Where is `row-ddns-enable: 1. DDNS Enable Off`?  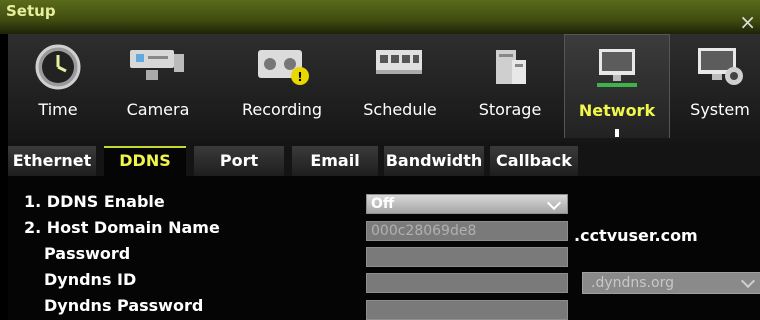
row-ddns-enable: 1. DDNS Enable Off is located at coordinates (384, 204).